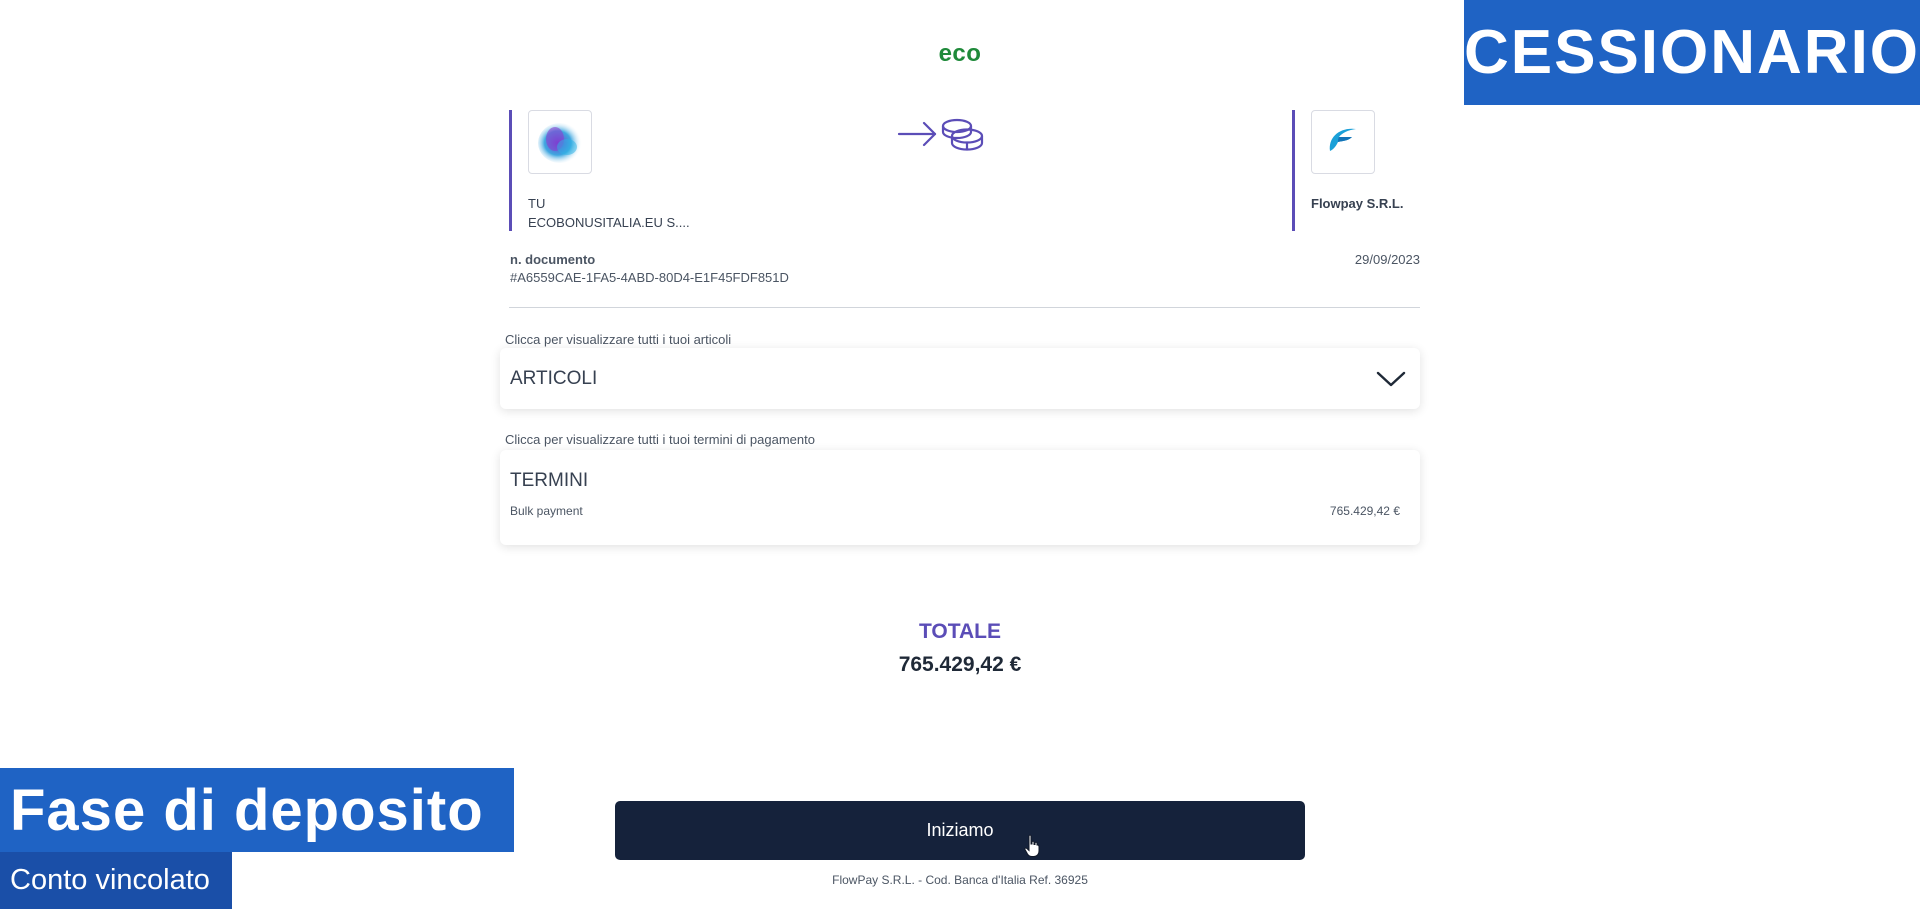 Image resolution: width=1920 pixels, height=909 pixels. I want to click on sender-avatar, so click(560, 142).